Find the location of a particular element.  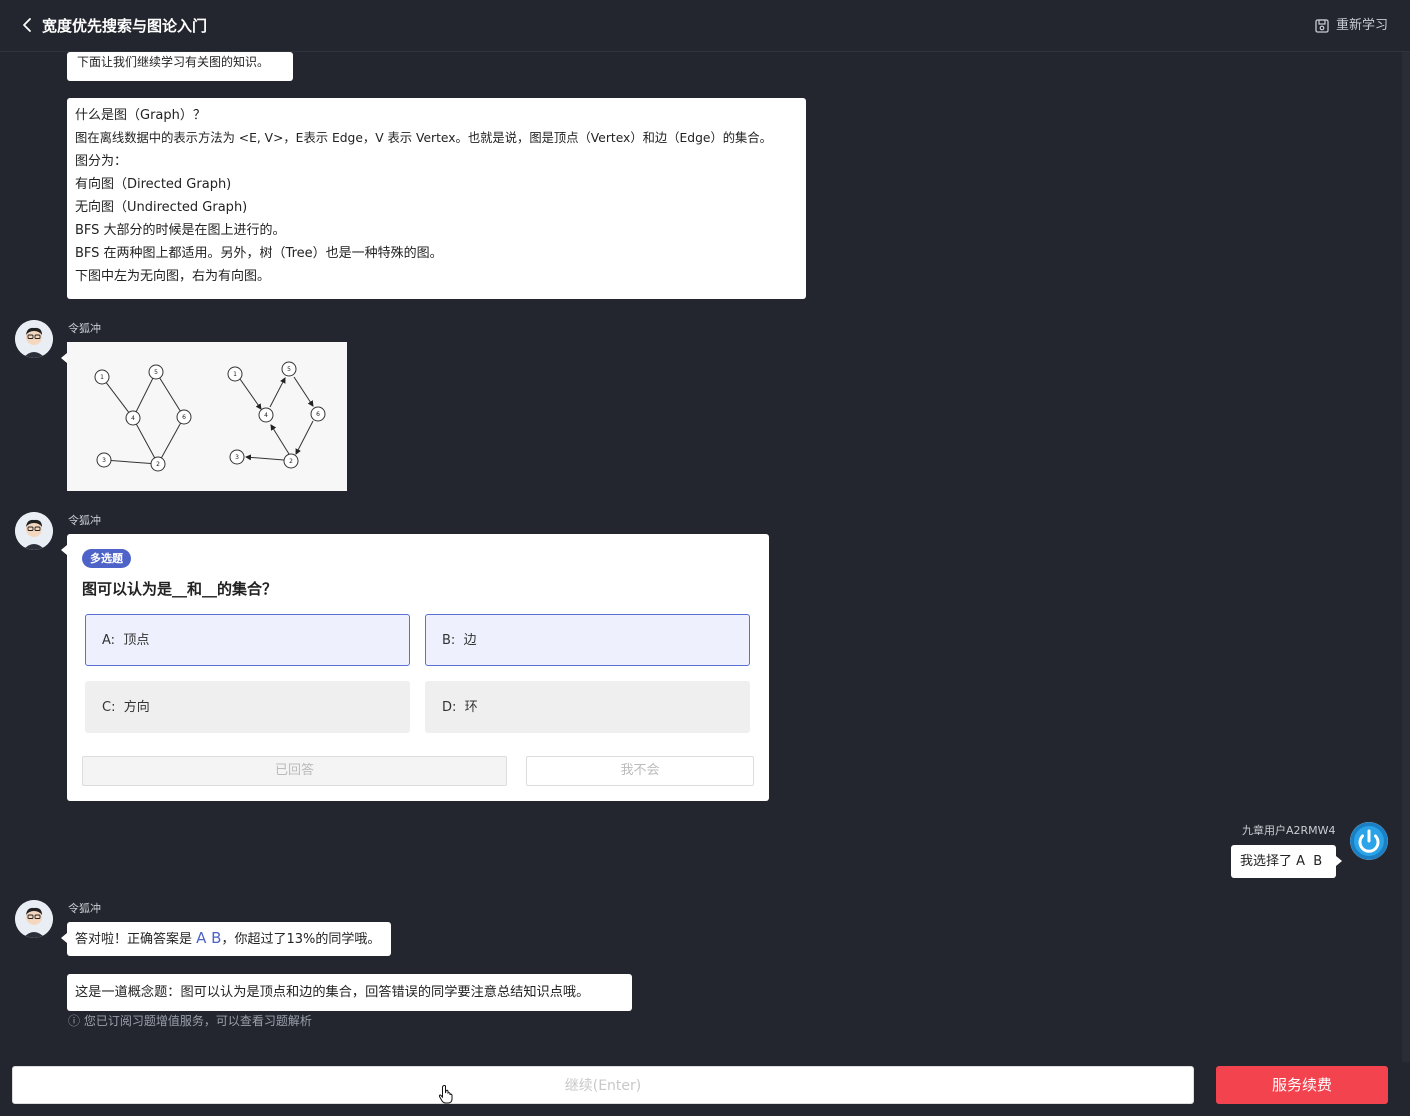

correct-answer: A B is located at coordinates (209, 938).